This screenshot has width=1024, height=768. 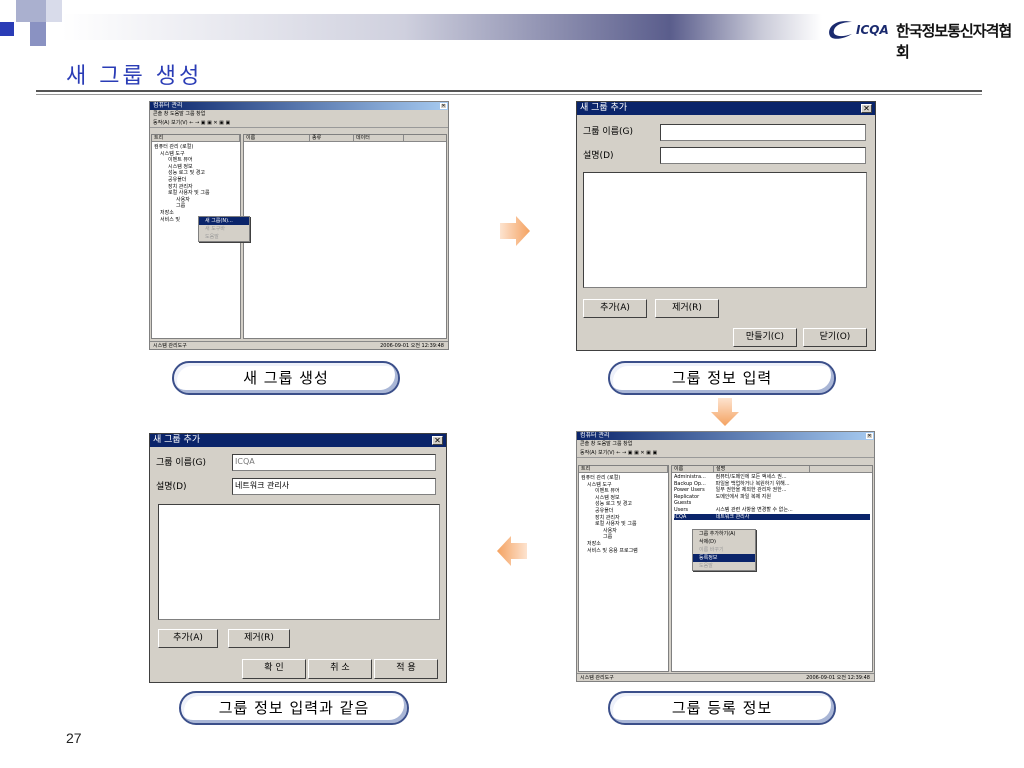 I want to click on group-name-input, so click(x=763, y=132).